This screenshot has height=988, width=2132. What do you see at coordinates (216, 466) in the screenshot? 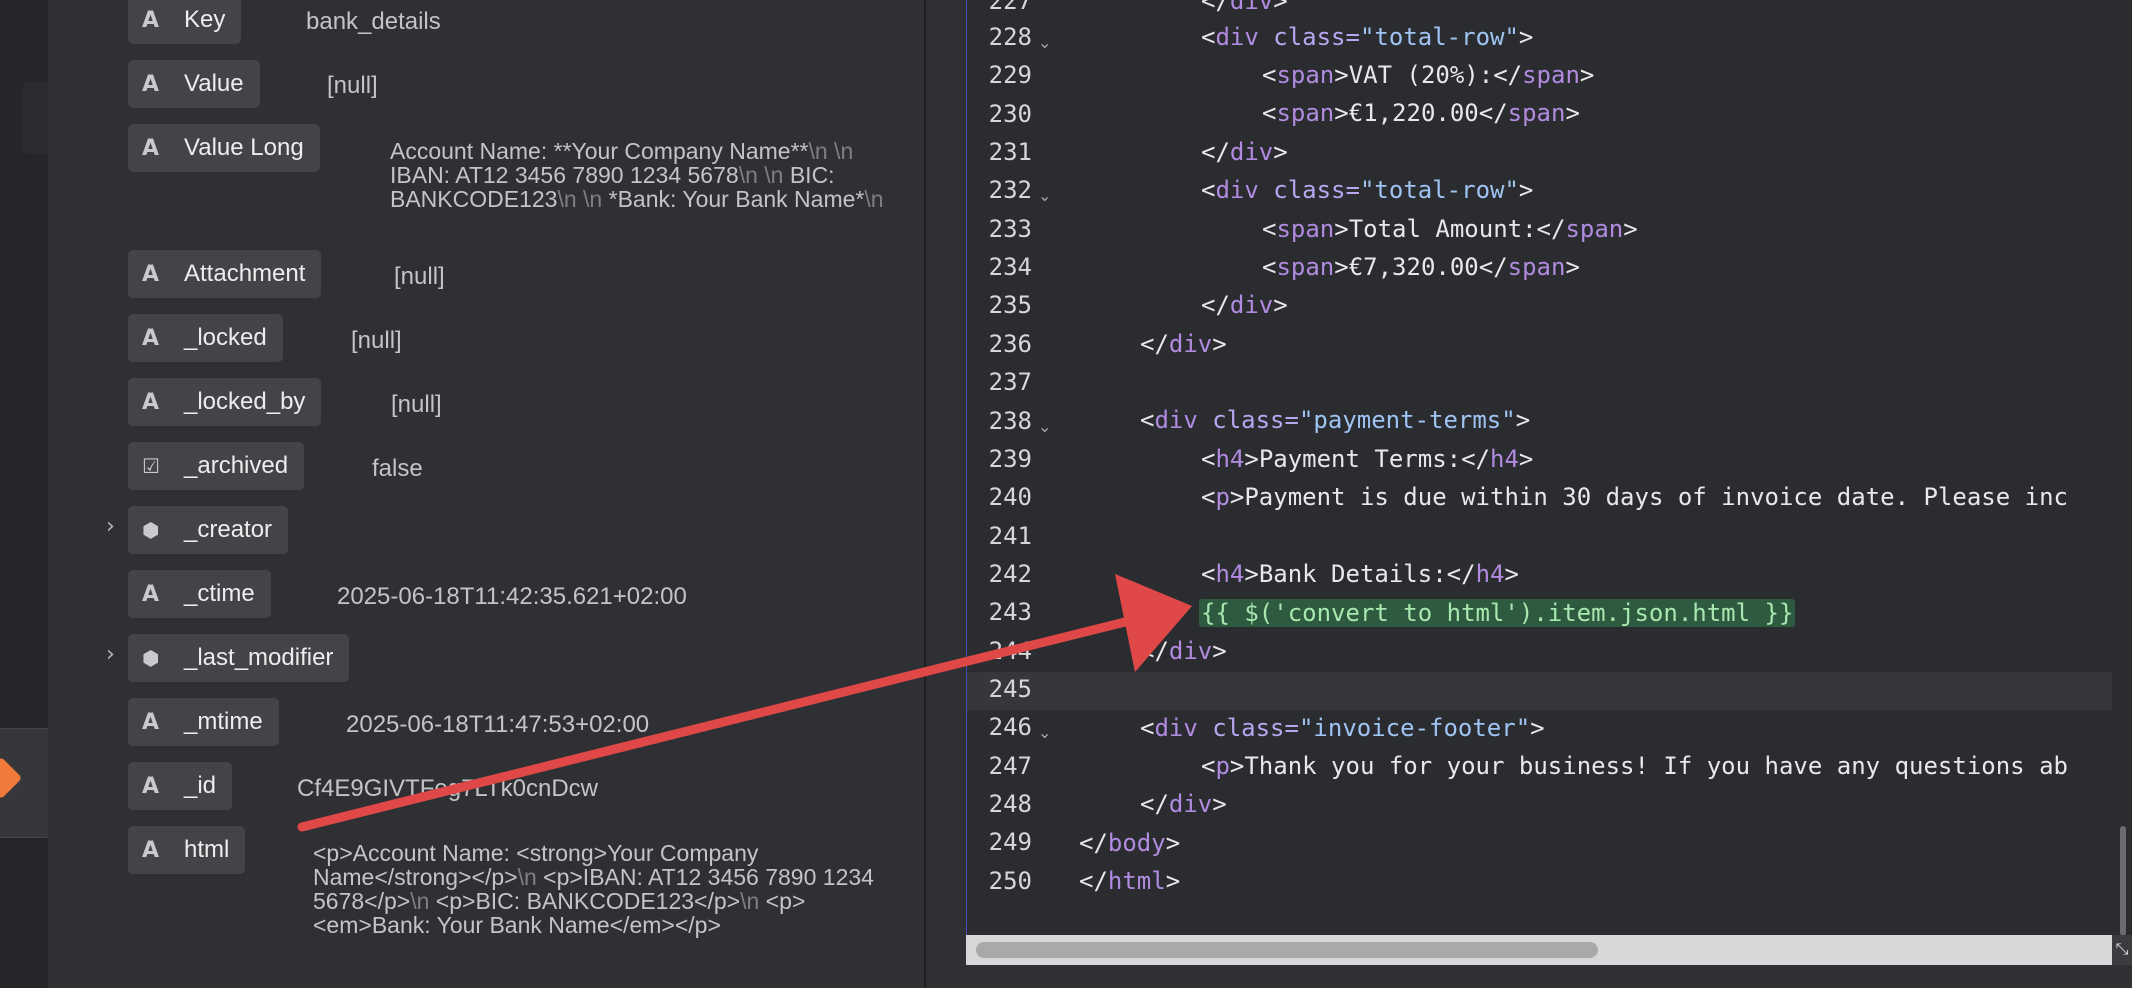
I see `field-archived: ☑ _archived` at bounding box center [216, 466].